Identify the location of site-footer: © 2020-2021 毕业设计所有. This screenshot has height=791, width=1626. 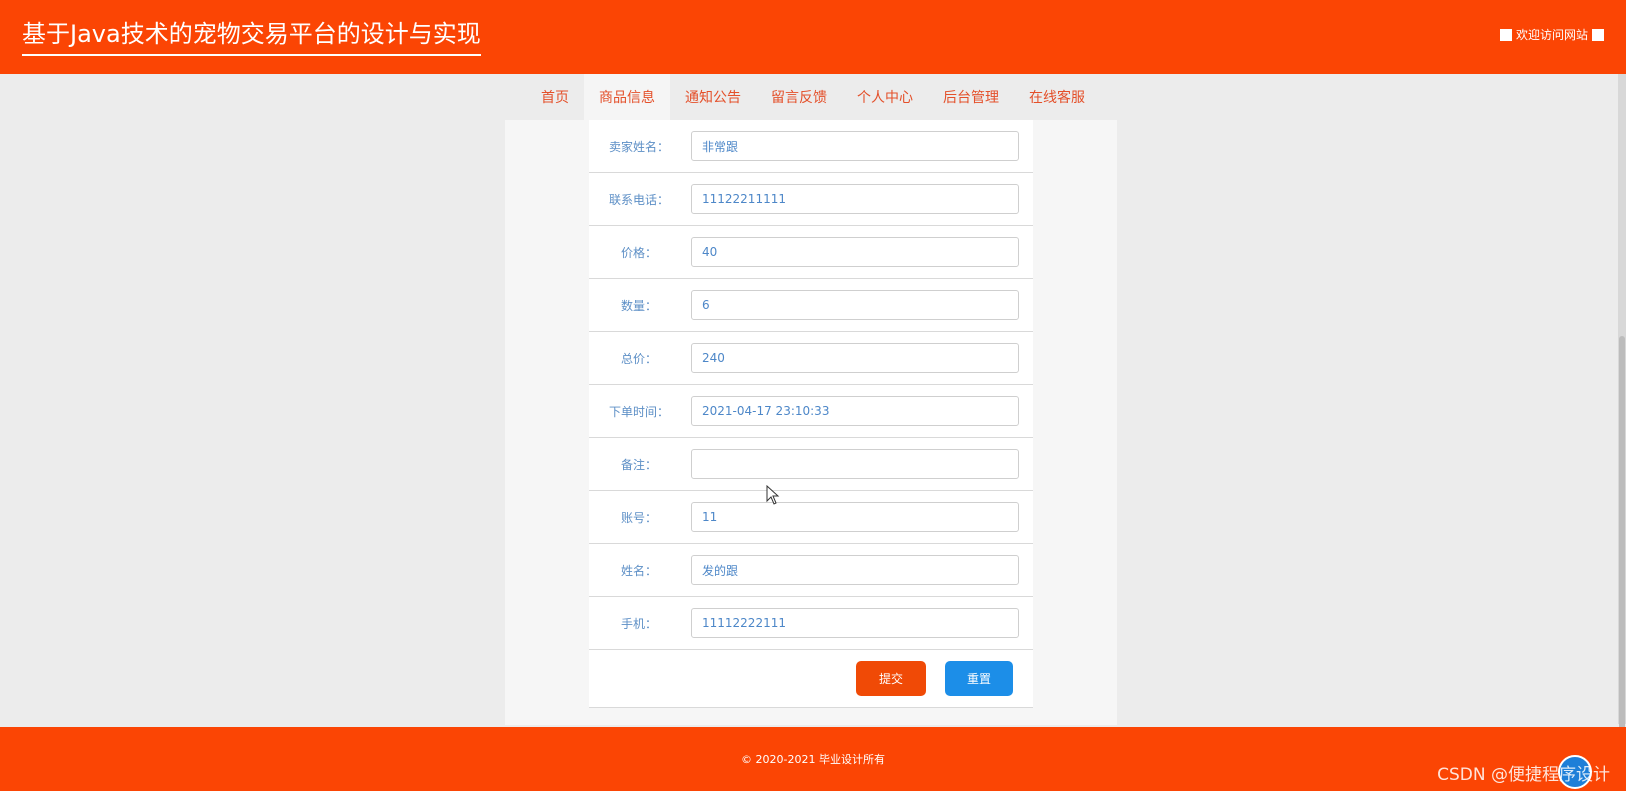
(813, 759).